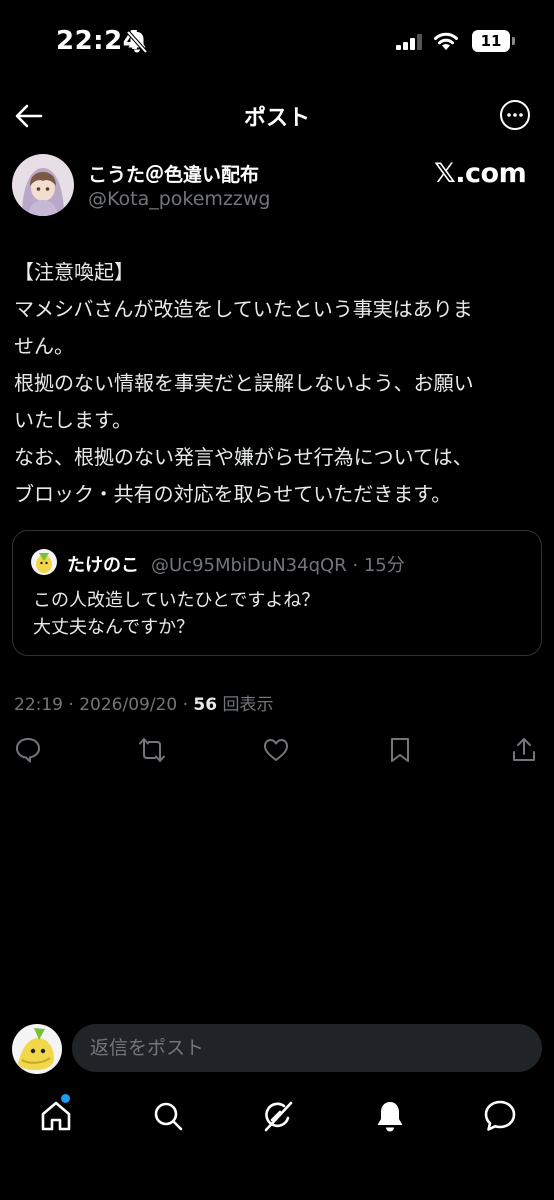 The image size is (554, 1200). Describe the element at coordinates (446, 41) in the screenshot. I see `wifi-icon` at that location.